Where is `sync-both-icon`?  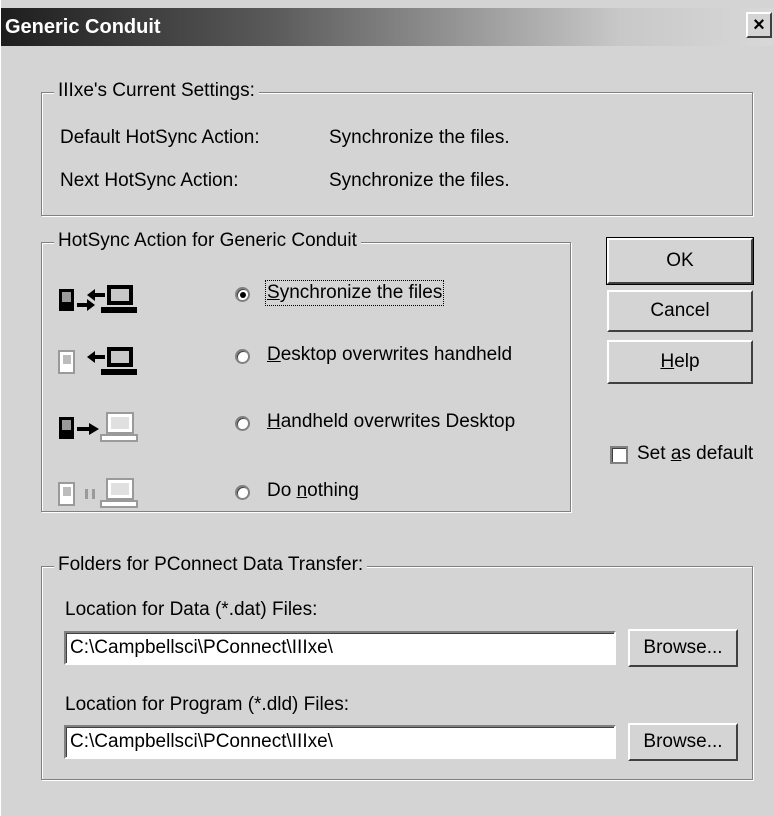
sync-both-icon is located at coordinates (98, 299).